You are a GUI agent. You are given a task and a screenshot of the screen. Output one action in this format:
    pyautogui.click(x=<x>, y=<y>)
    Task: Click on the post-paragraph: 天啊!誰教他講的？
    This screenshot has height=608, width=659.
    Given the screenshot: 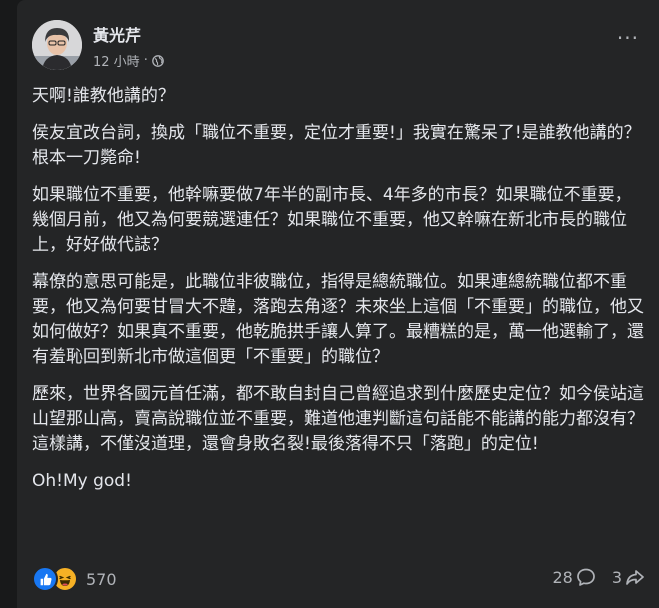 What is the action you would take?
    pyautogui.click(x=103, y=96)
    